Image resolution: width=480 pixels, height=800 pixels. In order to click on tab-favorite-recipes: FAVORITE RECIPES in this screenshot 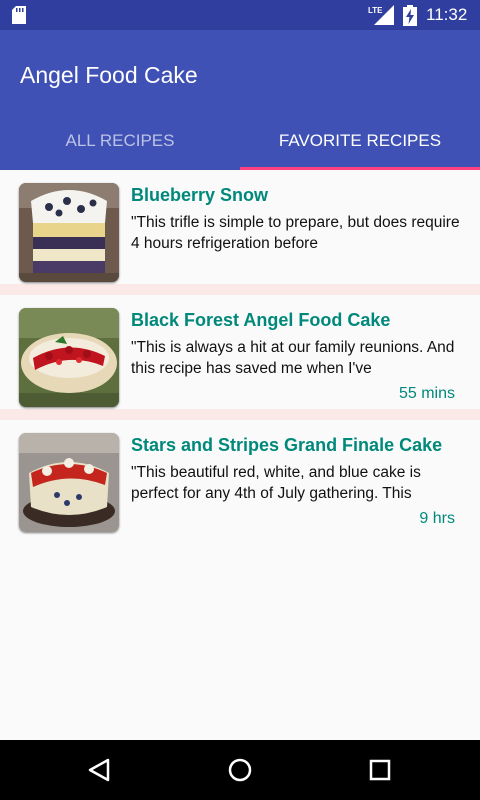, I will do `click(360, 141)`.